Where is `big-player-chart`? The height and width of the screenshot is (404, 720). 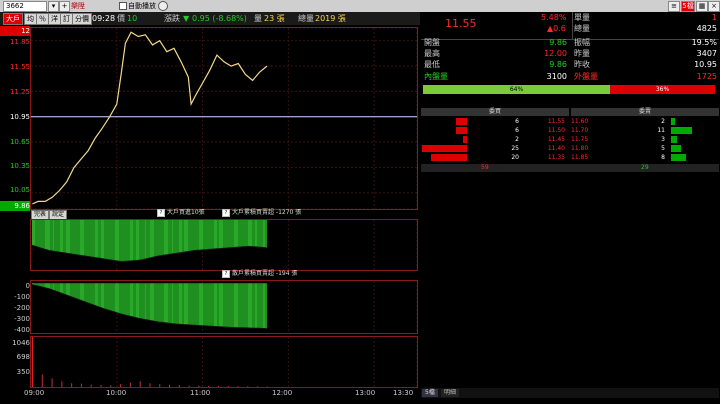
big-player-chart is located at coordinates (224, 245).